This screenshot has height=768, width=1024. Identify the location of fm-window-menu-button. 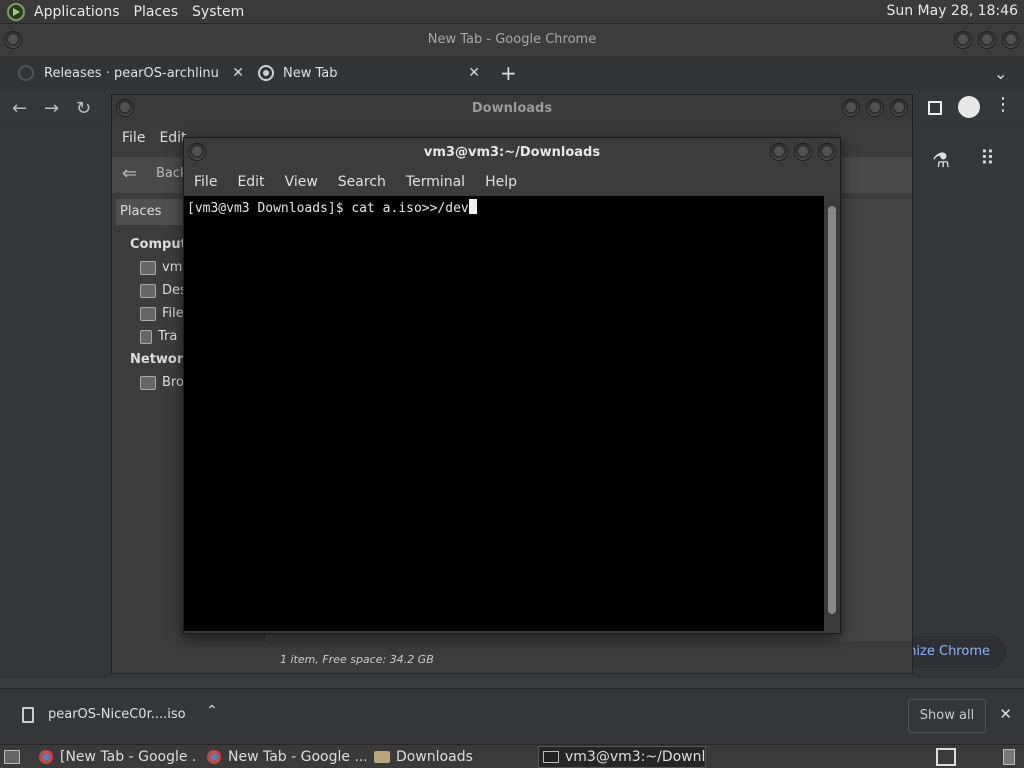
(125, 108).